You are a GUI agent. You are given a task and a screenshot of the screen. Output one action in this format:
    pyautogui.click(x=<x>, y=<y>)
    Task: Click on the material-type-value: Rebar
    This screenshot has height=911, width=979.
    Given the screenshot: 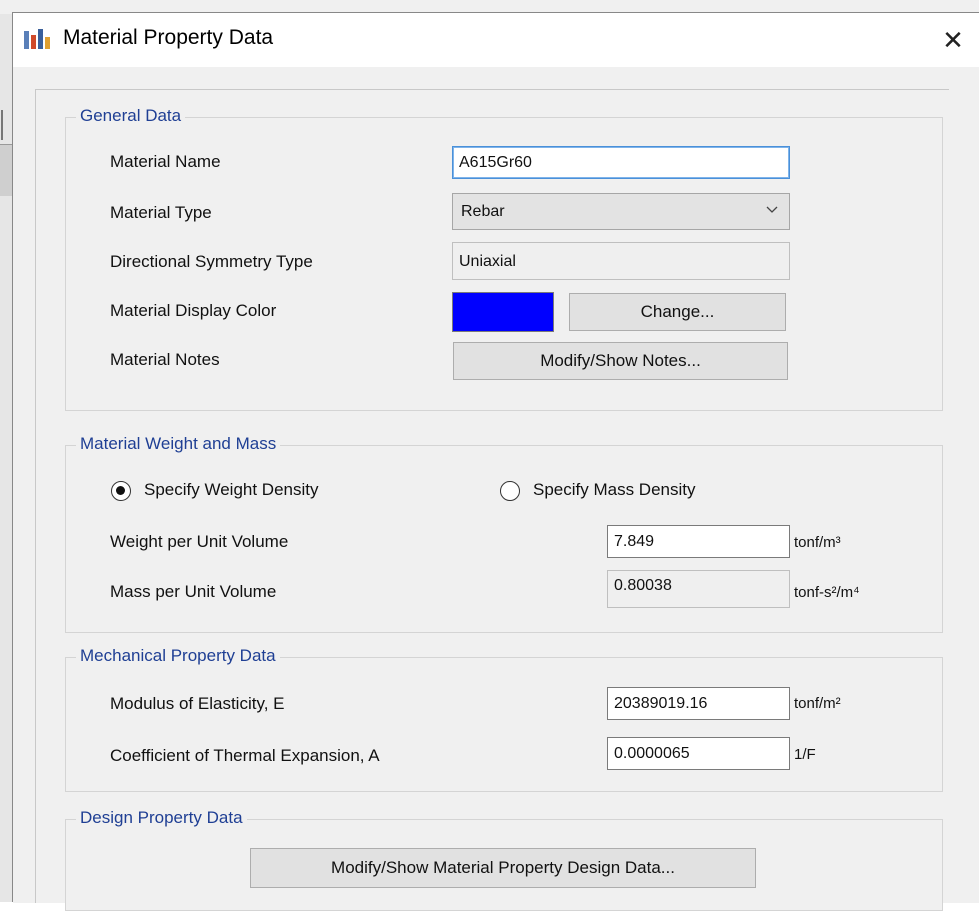 What is the action you would take?
    pyautogui.click(x=483, y=211)
    